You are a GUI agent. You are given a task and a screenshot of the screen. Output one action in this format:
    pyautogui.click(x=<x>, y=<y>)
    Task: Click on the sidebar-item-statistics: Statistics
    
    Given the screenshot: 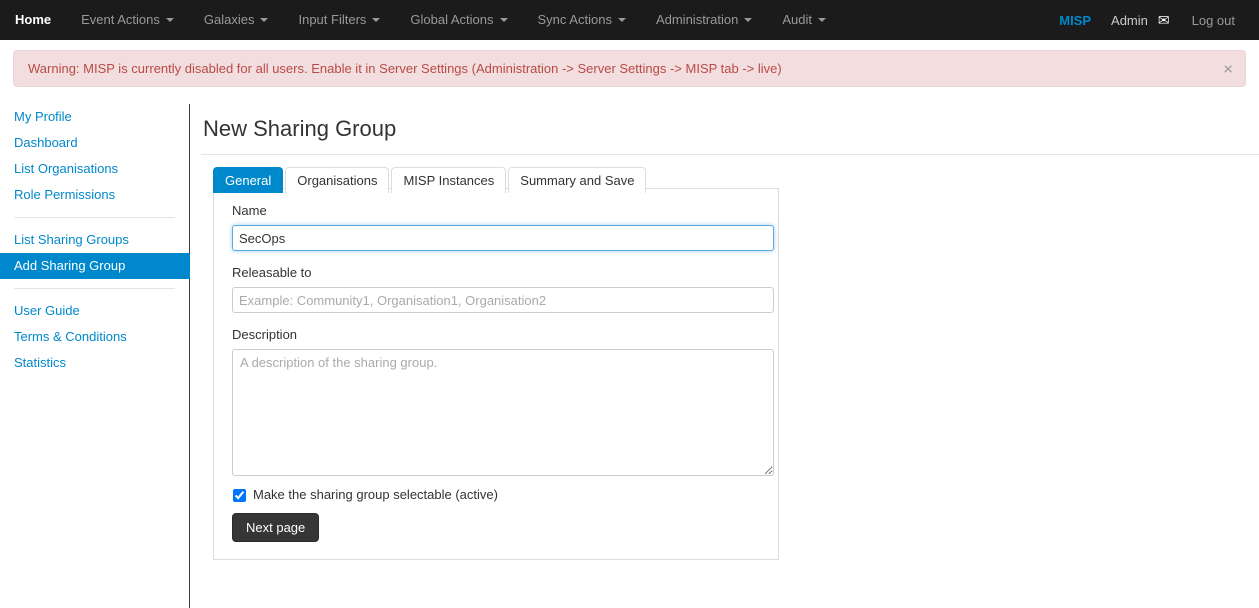 What is the action you would take?
    pyautogui.click(x=94, y=363)
    